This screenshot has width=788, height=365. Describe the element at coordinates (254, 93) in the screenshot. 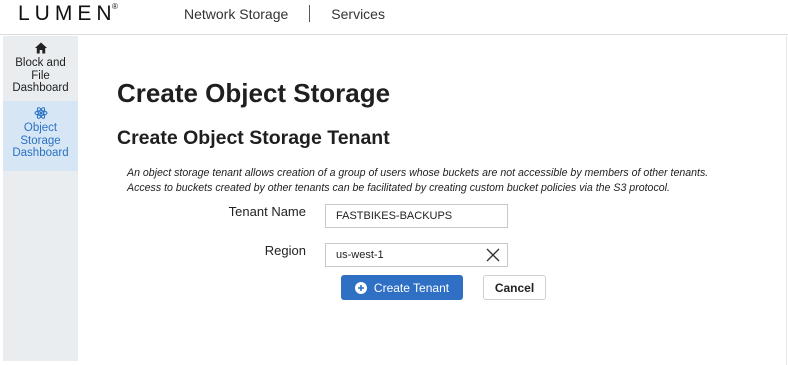

I see `page-title: Create Object Storage` at that location.